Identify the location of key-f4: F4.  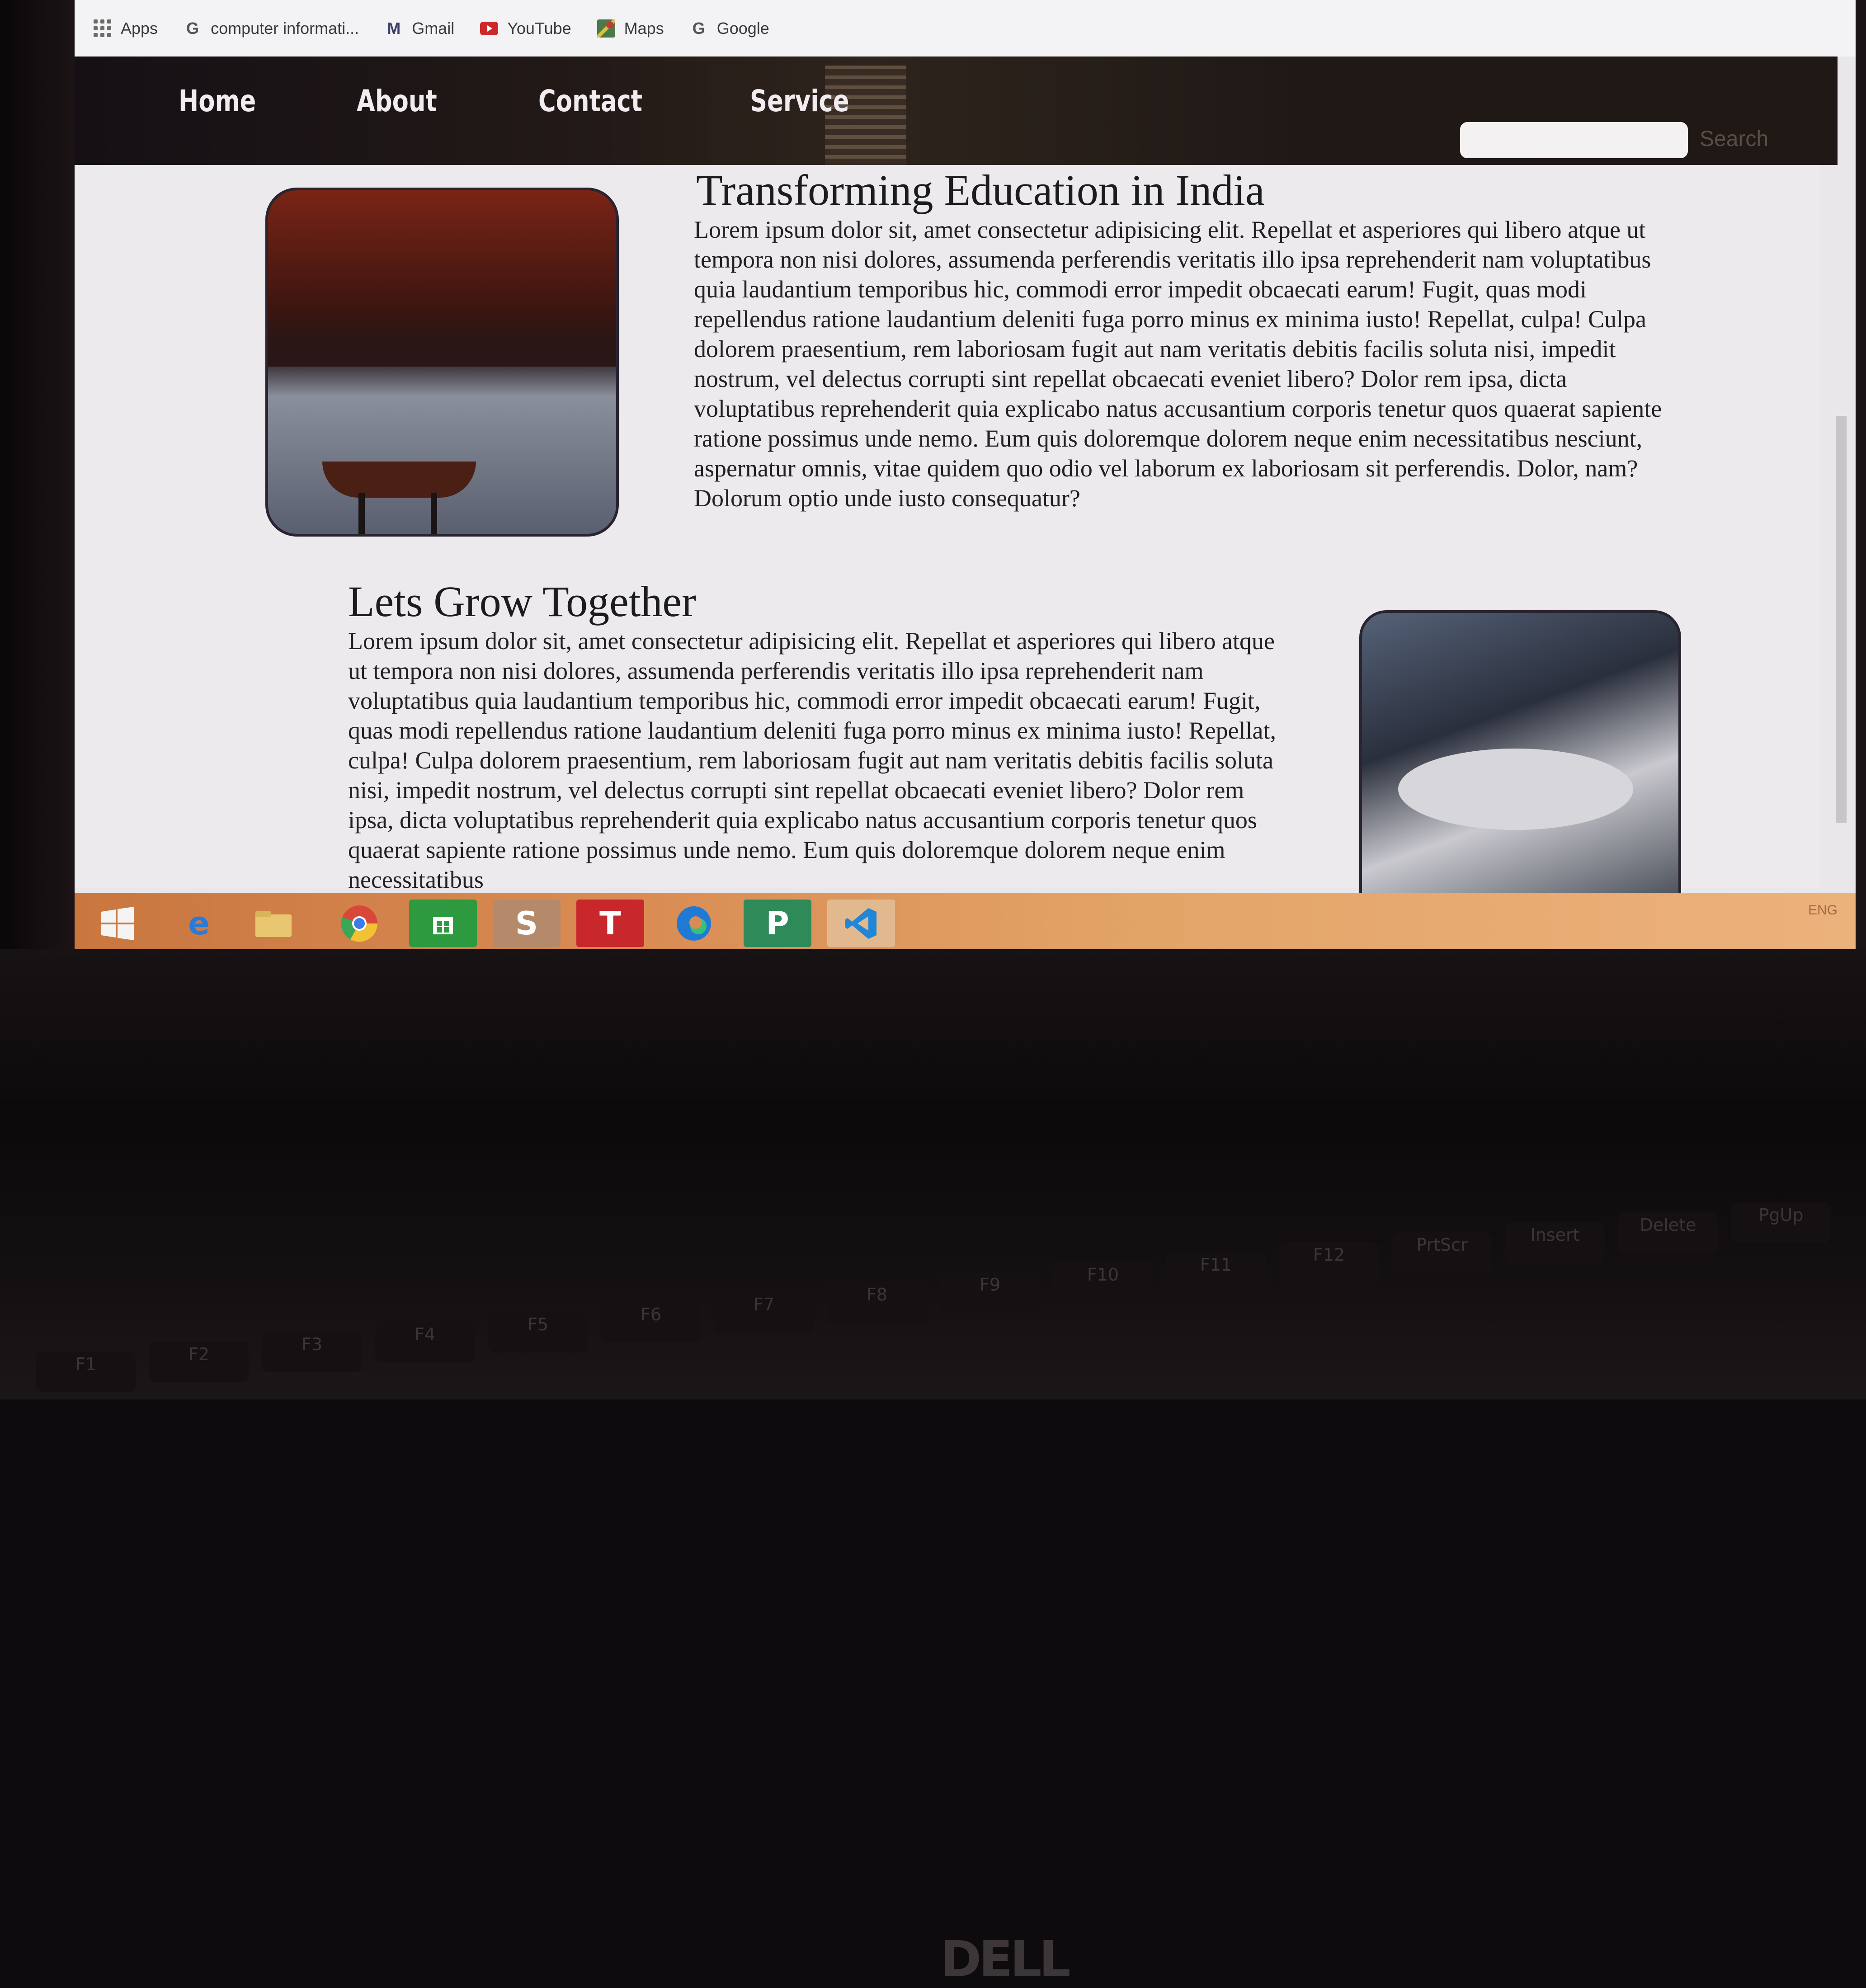
(425, 1342).